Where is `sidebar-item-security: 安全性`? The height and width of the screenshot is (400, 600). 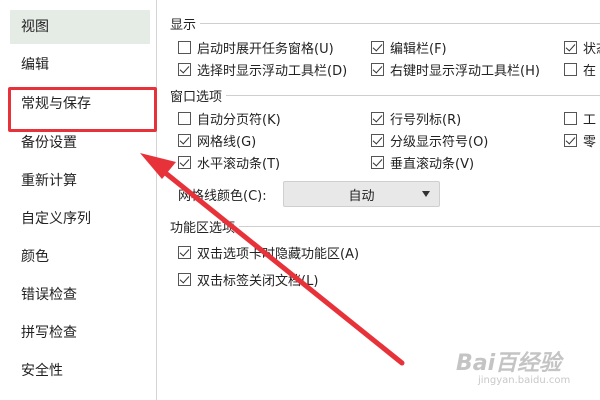
sidebar-item-security: 安全性 is located at coordinates (80, 371).